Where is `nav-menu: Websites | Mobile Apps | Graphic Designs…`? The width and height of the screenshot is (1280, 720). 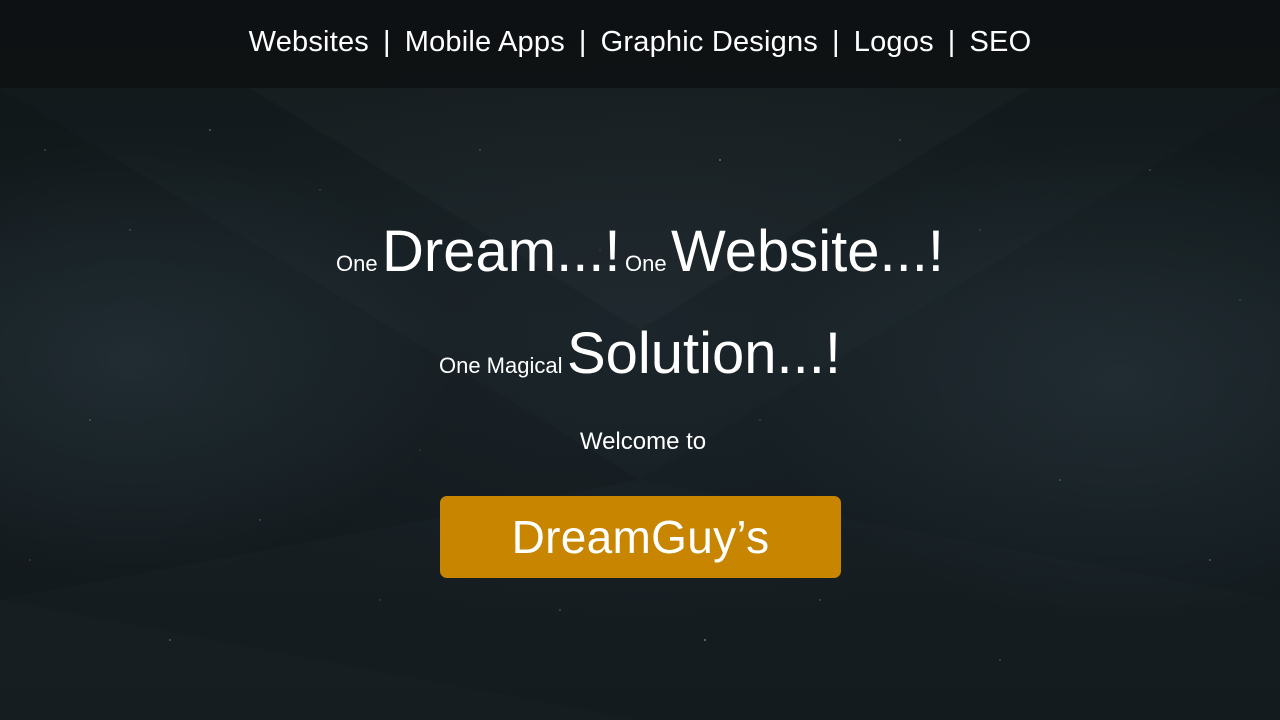 nav-menu: Websites | Mobile Apps | Graphic Designs… is located at coordinates (640, 42).